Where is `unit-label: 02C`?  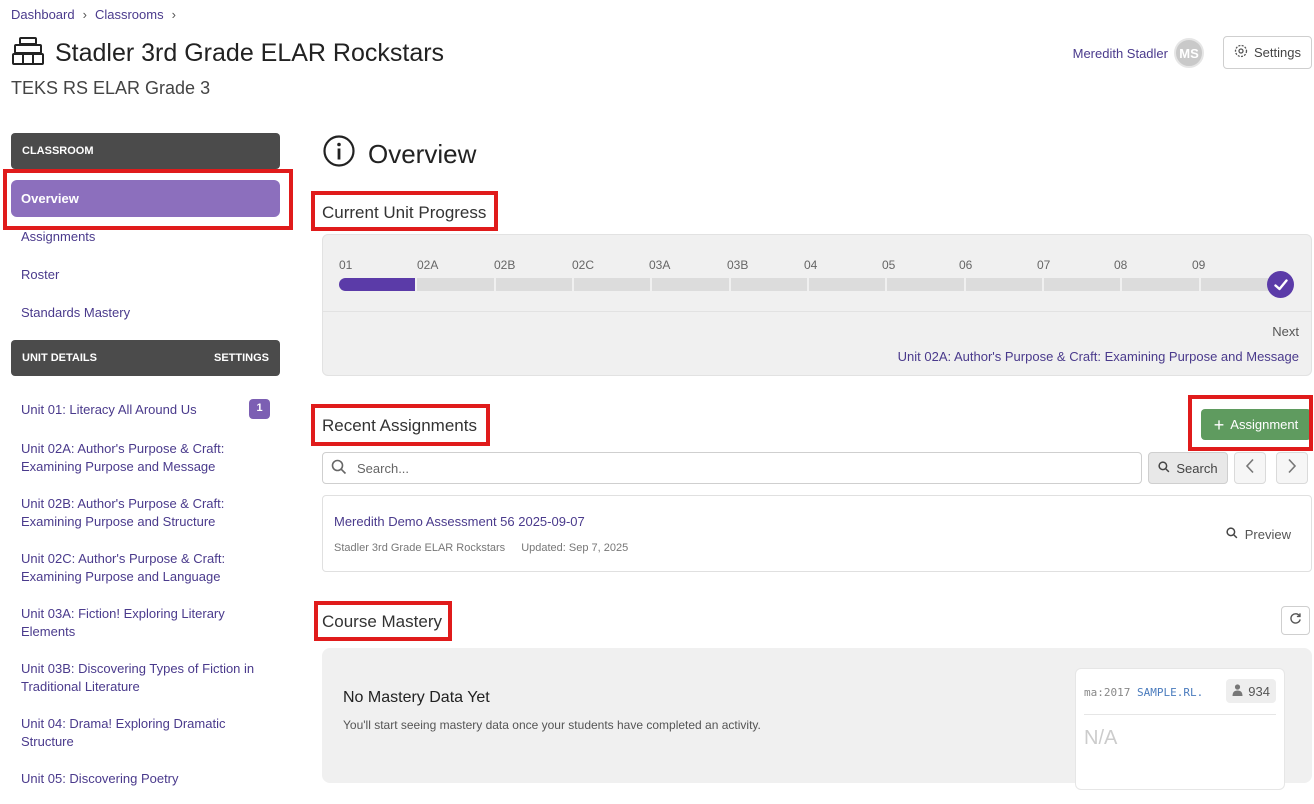
unit-label: 02C is located at coordinates (583, 265).